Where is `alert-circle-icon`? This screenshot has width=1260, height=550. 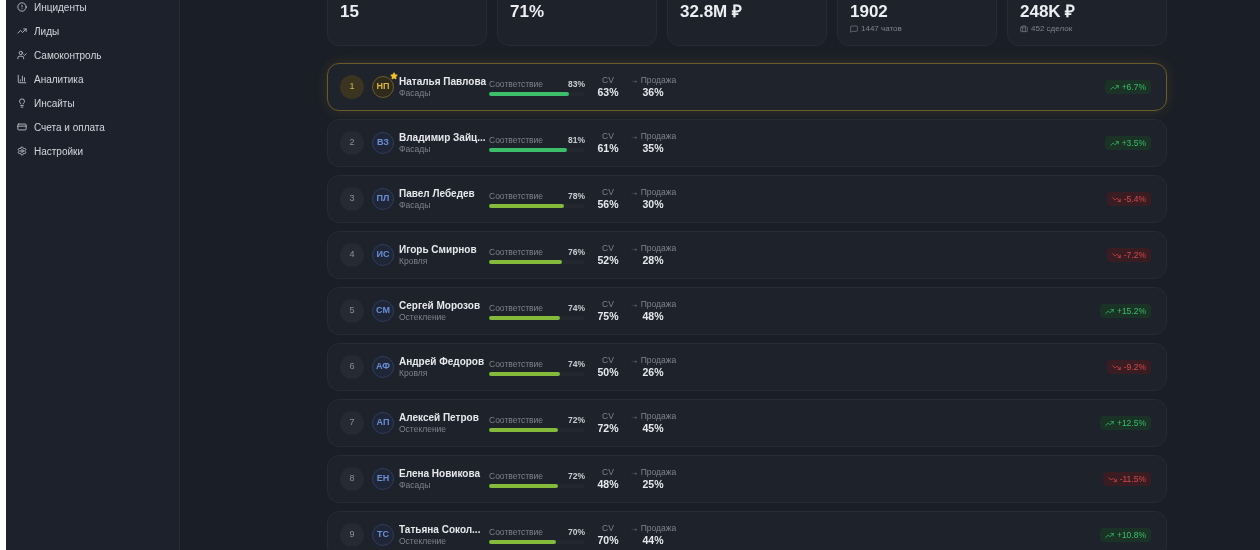 alert-circle-icon is located at coordinates (22, 7).